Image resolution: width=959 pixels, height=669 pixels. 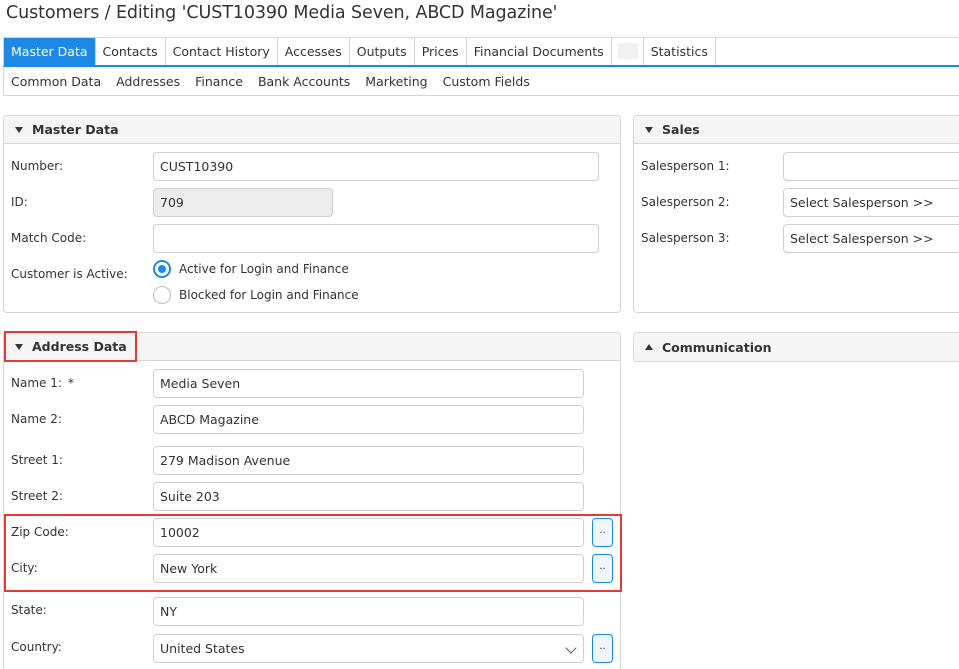 I want to click on salesperson3-select: Select Salesperson >>, so click(x=871, y=238).